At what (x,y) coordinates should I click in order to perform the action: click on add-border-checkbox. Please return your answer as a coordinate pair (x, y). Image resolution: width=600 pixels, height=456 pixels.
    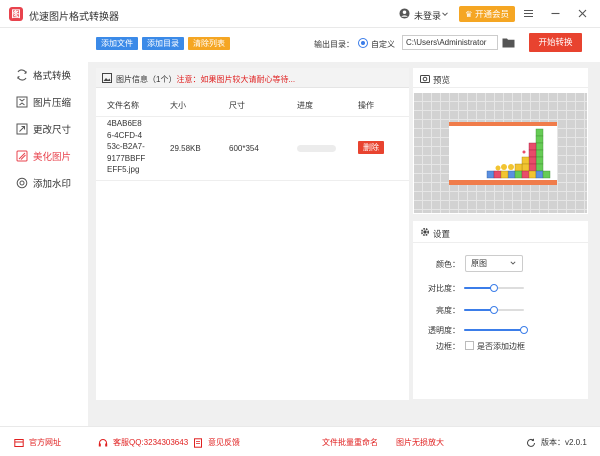
    Looking at the image, I should click on (469, 345).